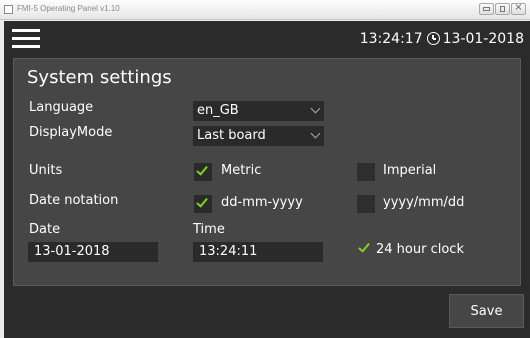  Describe the element at coordinates (241, 170) in the screenshot. I see `metric-label: Metric` at that location.